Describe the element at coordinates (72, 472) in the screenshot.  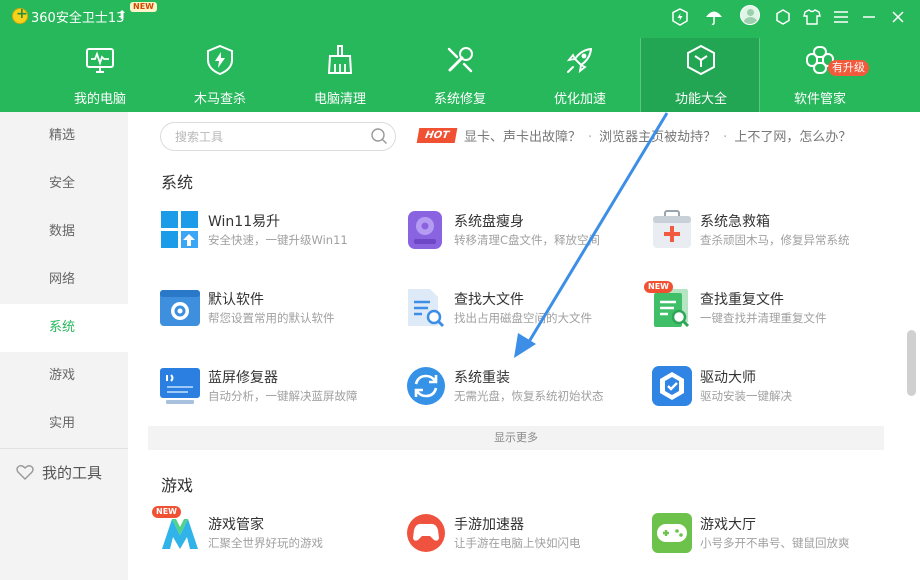
I see `my-tools-label: 我的工具` at that location.